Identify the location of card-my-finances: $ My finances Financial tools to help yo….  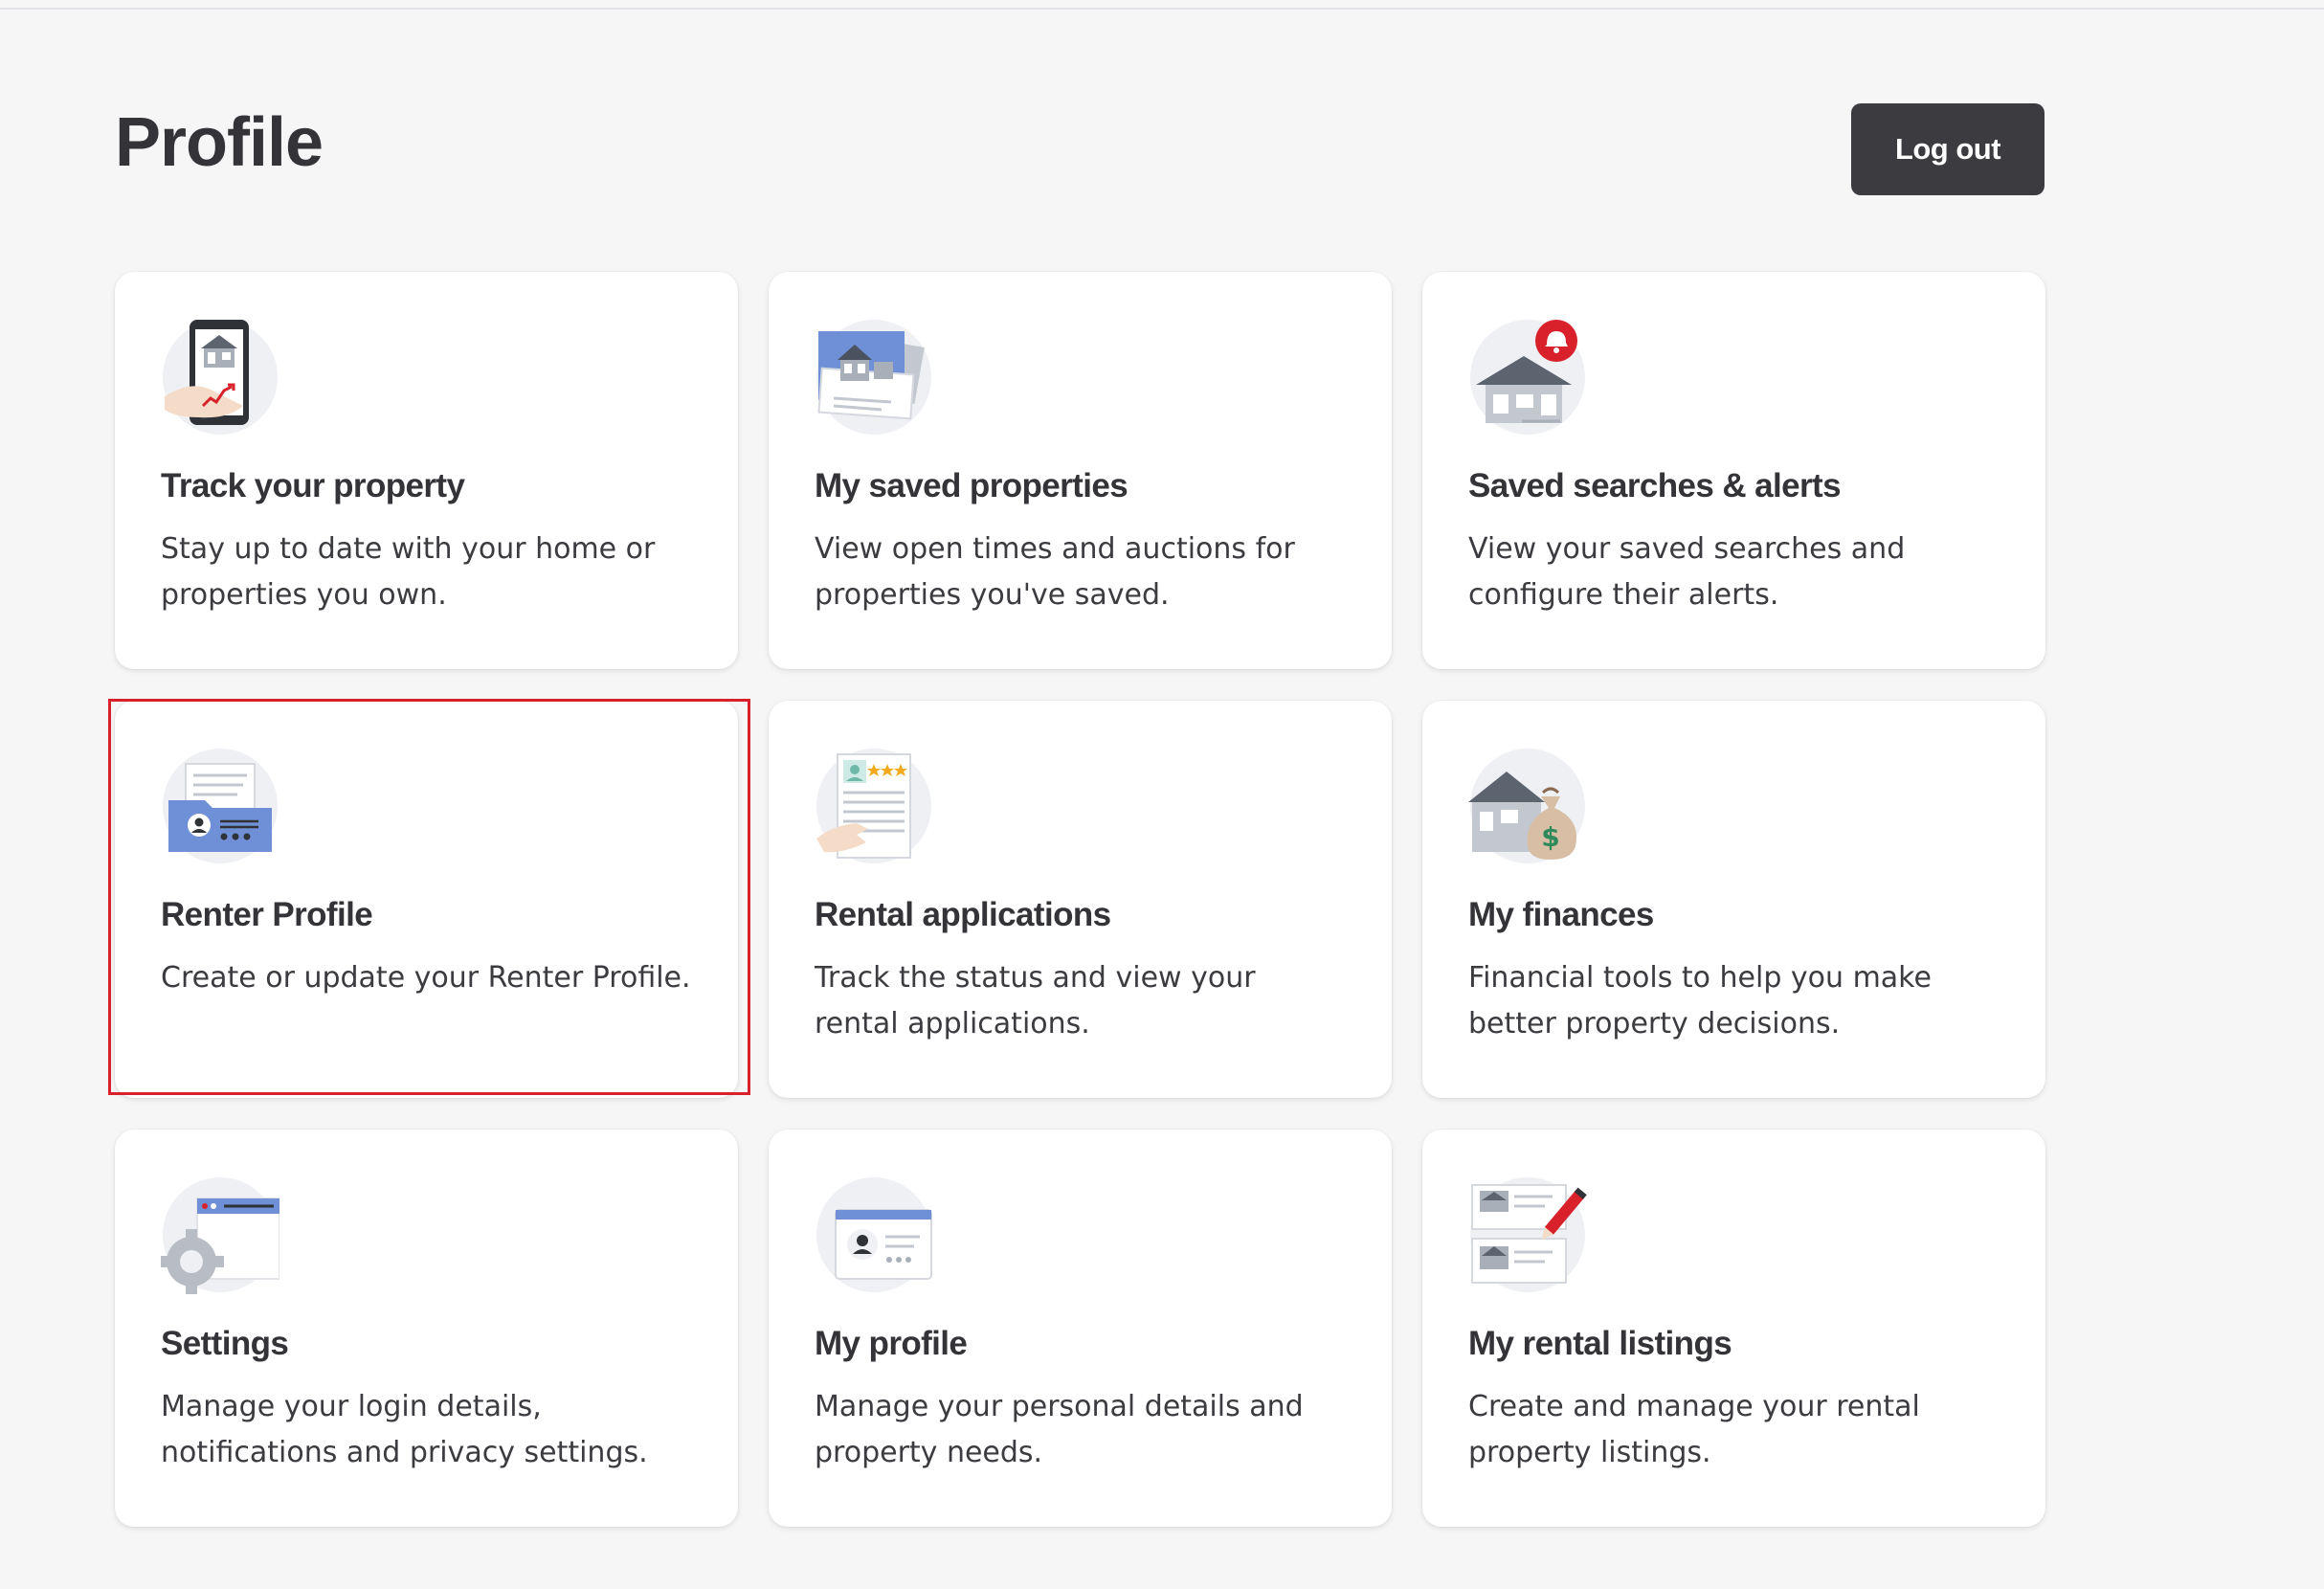
(1733, 899).